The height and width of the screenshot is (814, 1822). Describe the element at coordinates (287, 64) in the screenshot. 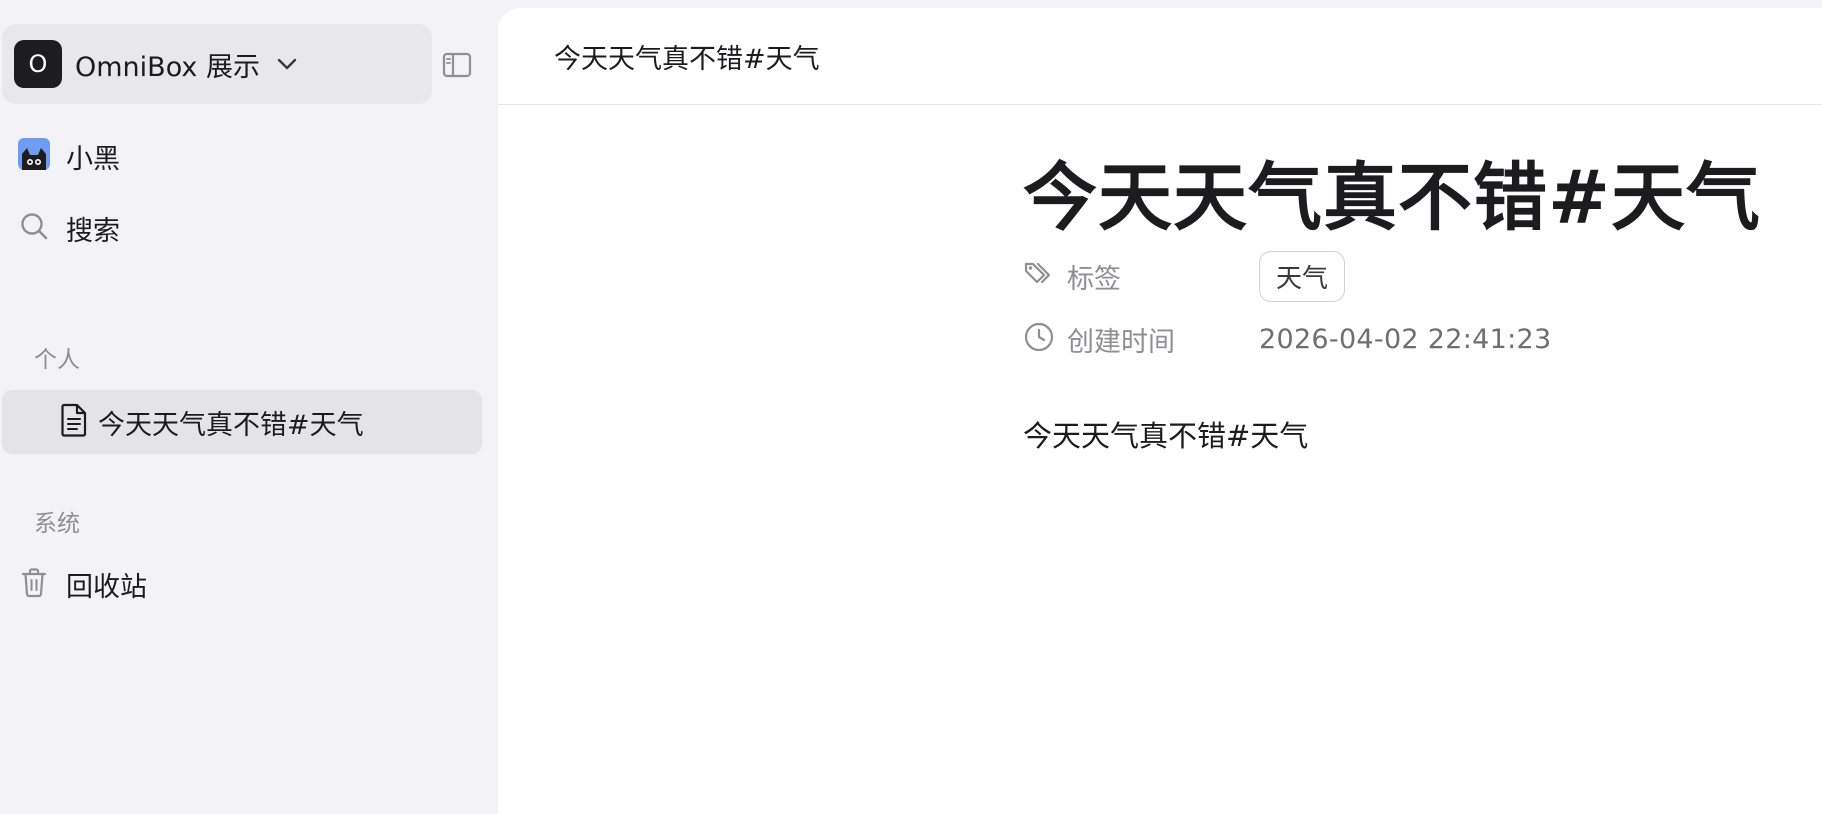

I see `chevron-down-icon` at that location.